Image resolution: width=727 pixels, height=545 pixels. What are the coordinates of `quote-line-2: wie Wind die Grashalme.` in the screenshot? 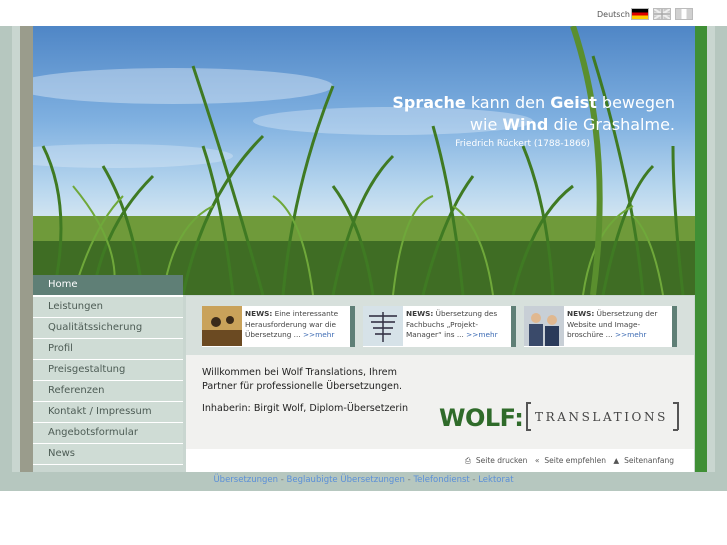 It's located at (572, 124).